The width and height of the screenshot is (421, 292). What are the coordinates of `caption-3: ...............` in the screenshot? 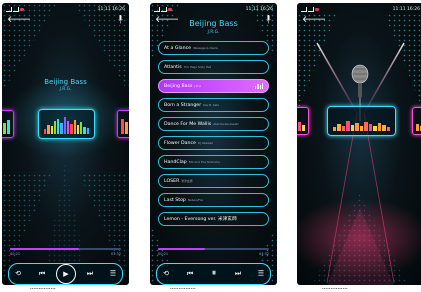 It's located at (335, 288).